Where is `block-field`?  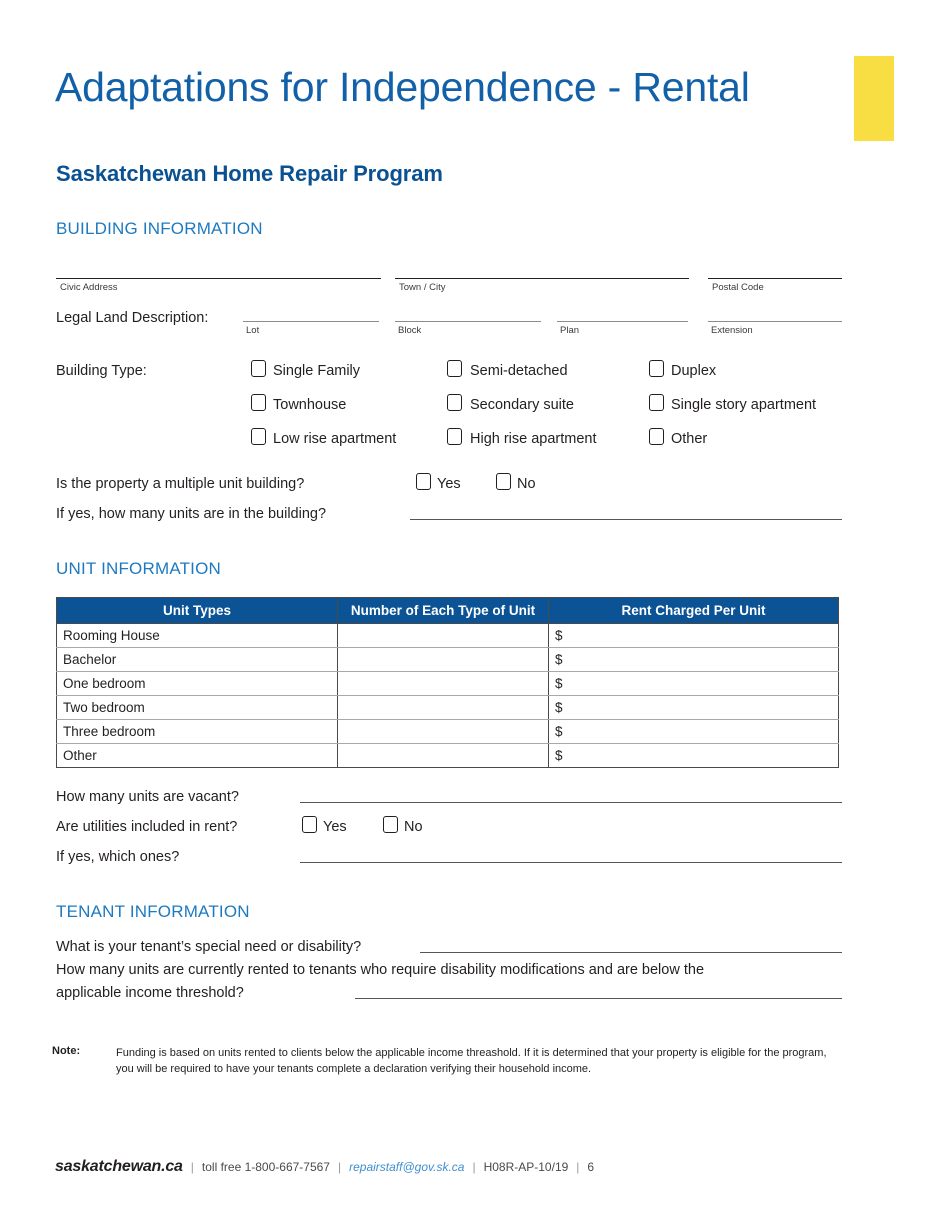 block-field is located at coordinates (468, 321).